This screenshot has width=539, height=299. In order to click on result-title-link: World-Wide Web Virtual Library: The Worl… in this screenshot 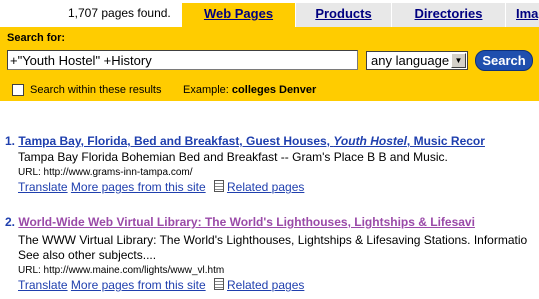, I will do `click(246, 222)`.